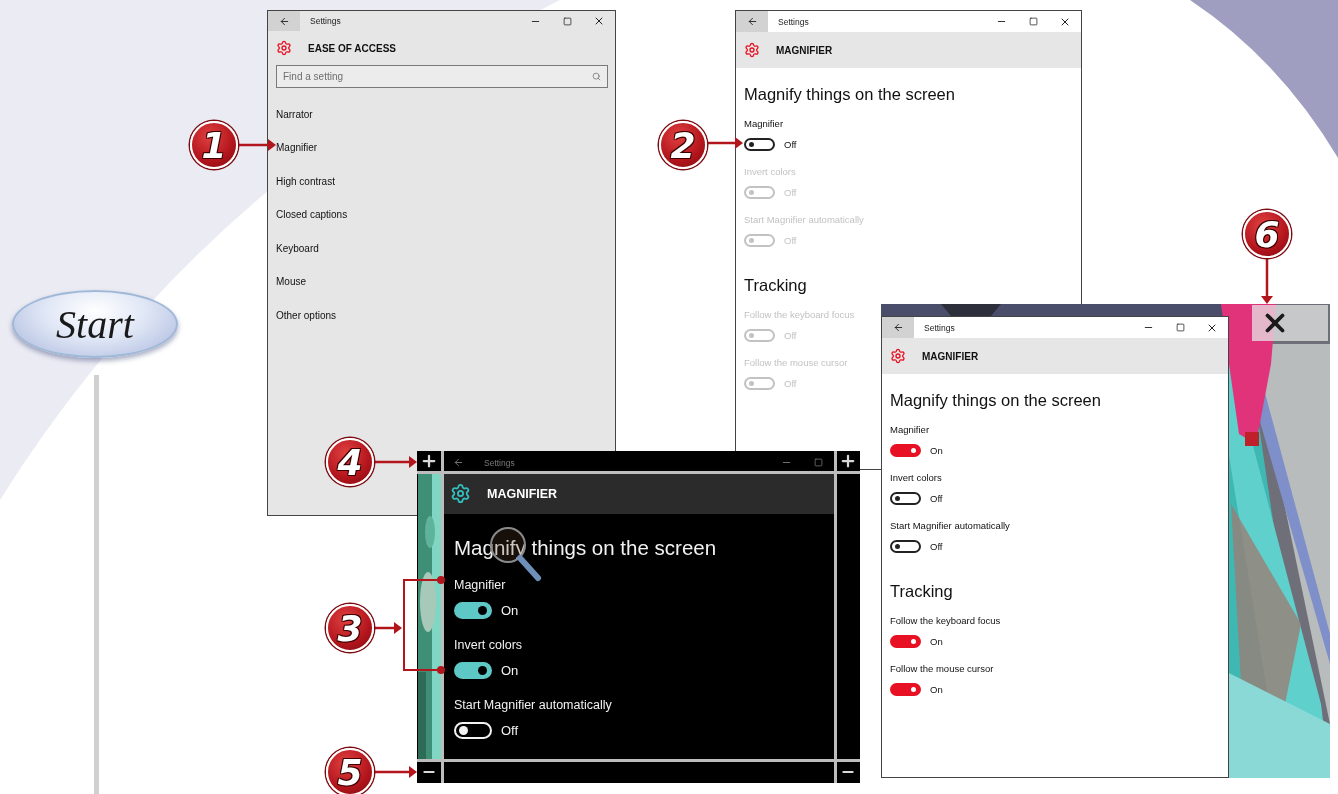 The height and width of the screenshot is (794, 1338). I want to click on setting-label: Follow the keyboard focus, so click(945, 621).